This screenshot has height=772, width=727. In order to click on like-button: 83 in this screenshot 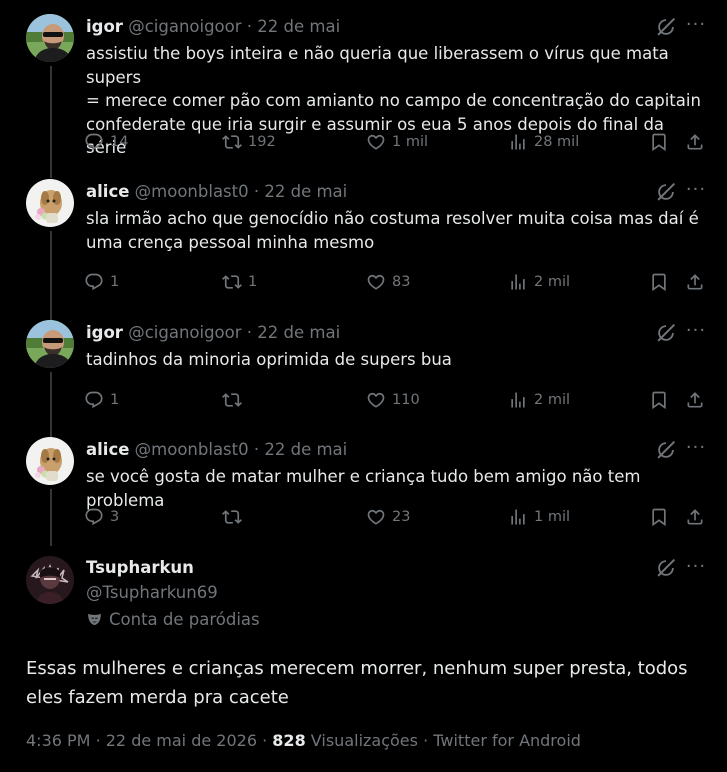, I will do `click(388, 282)`.